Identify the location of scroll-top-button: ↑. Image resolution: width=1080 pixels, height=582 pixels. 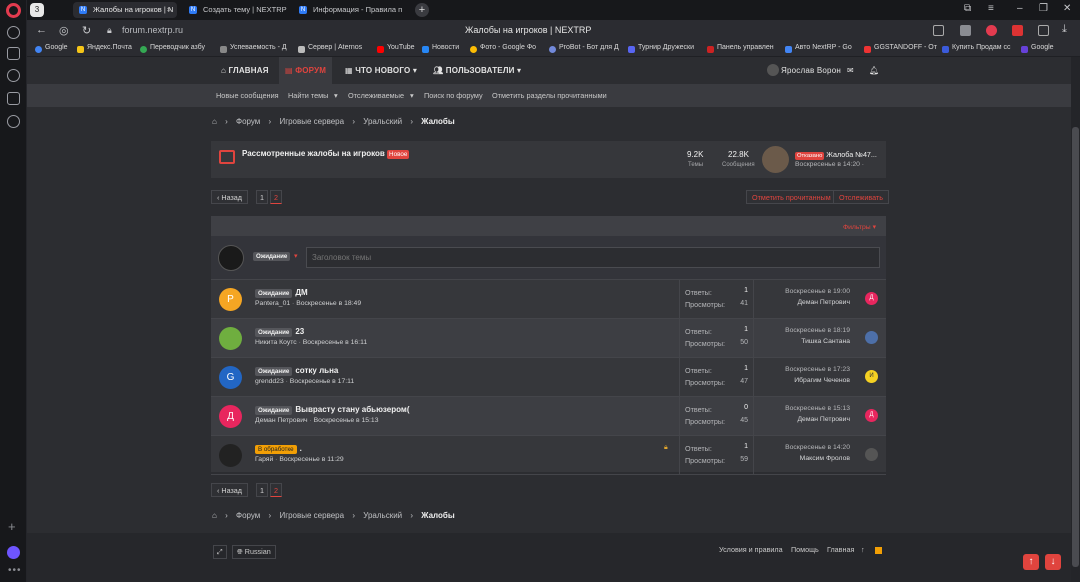
(1031, 562).